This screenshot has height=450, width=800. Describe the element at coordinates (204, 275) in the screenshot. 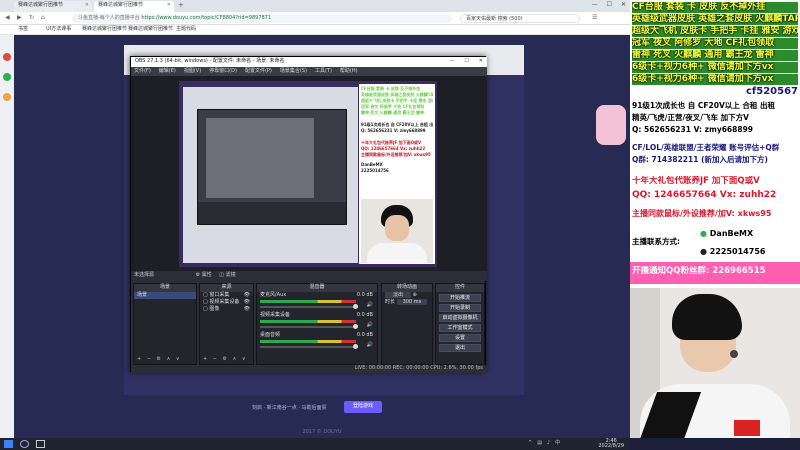

I see `properties-button: ⚙ 属性` at that location.